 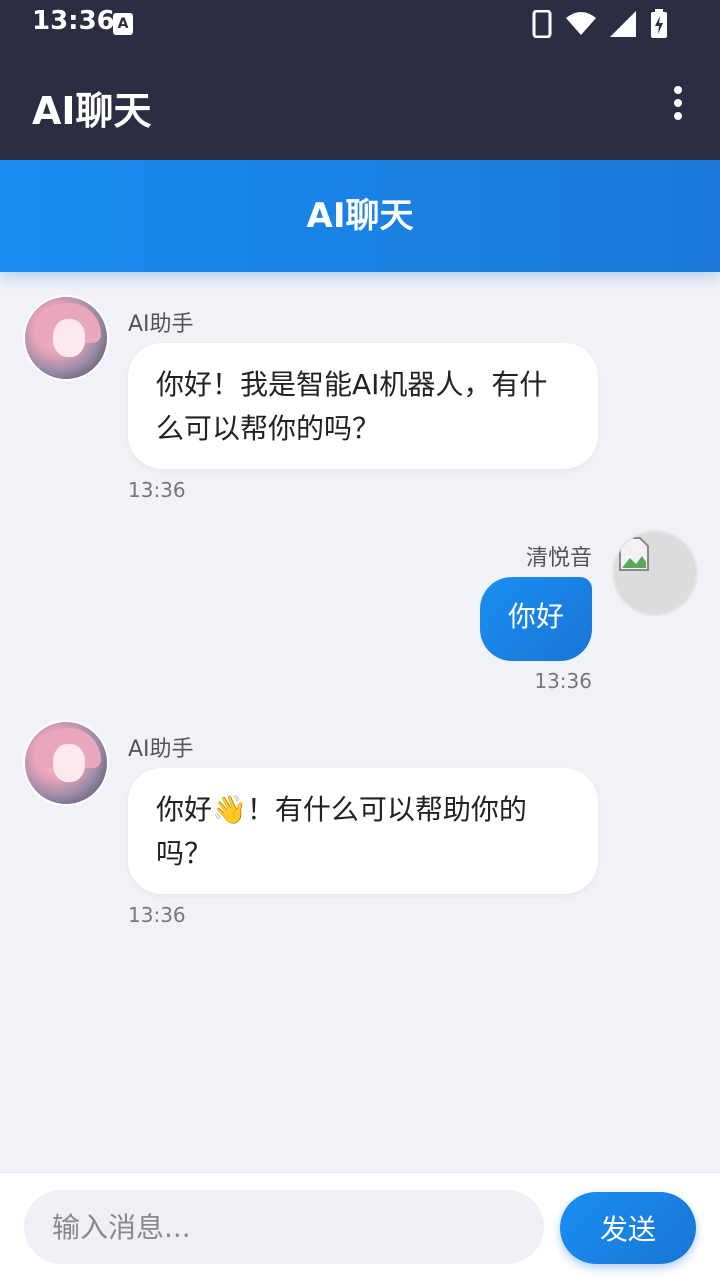 What do you see at coordinates (363, 831) in the screenshot?
I see `ai-message-bubble: 你好👋！有什么可以帮助你的吗？` at bounding box center [363, 831].